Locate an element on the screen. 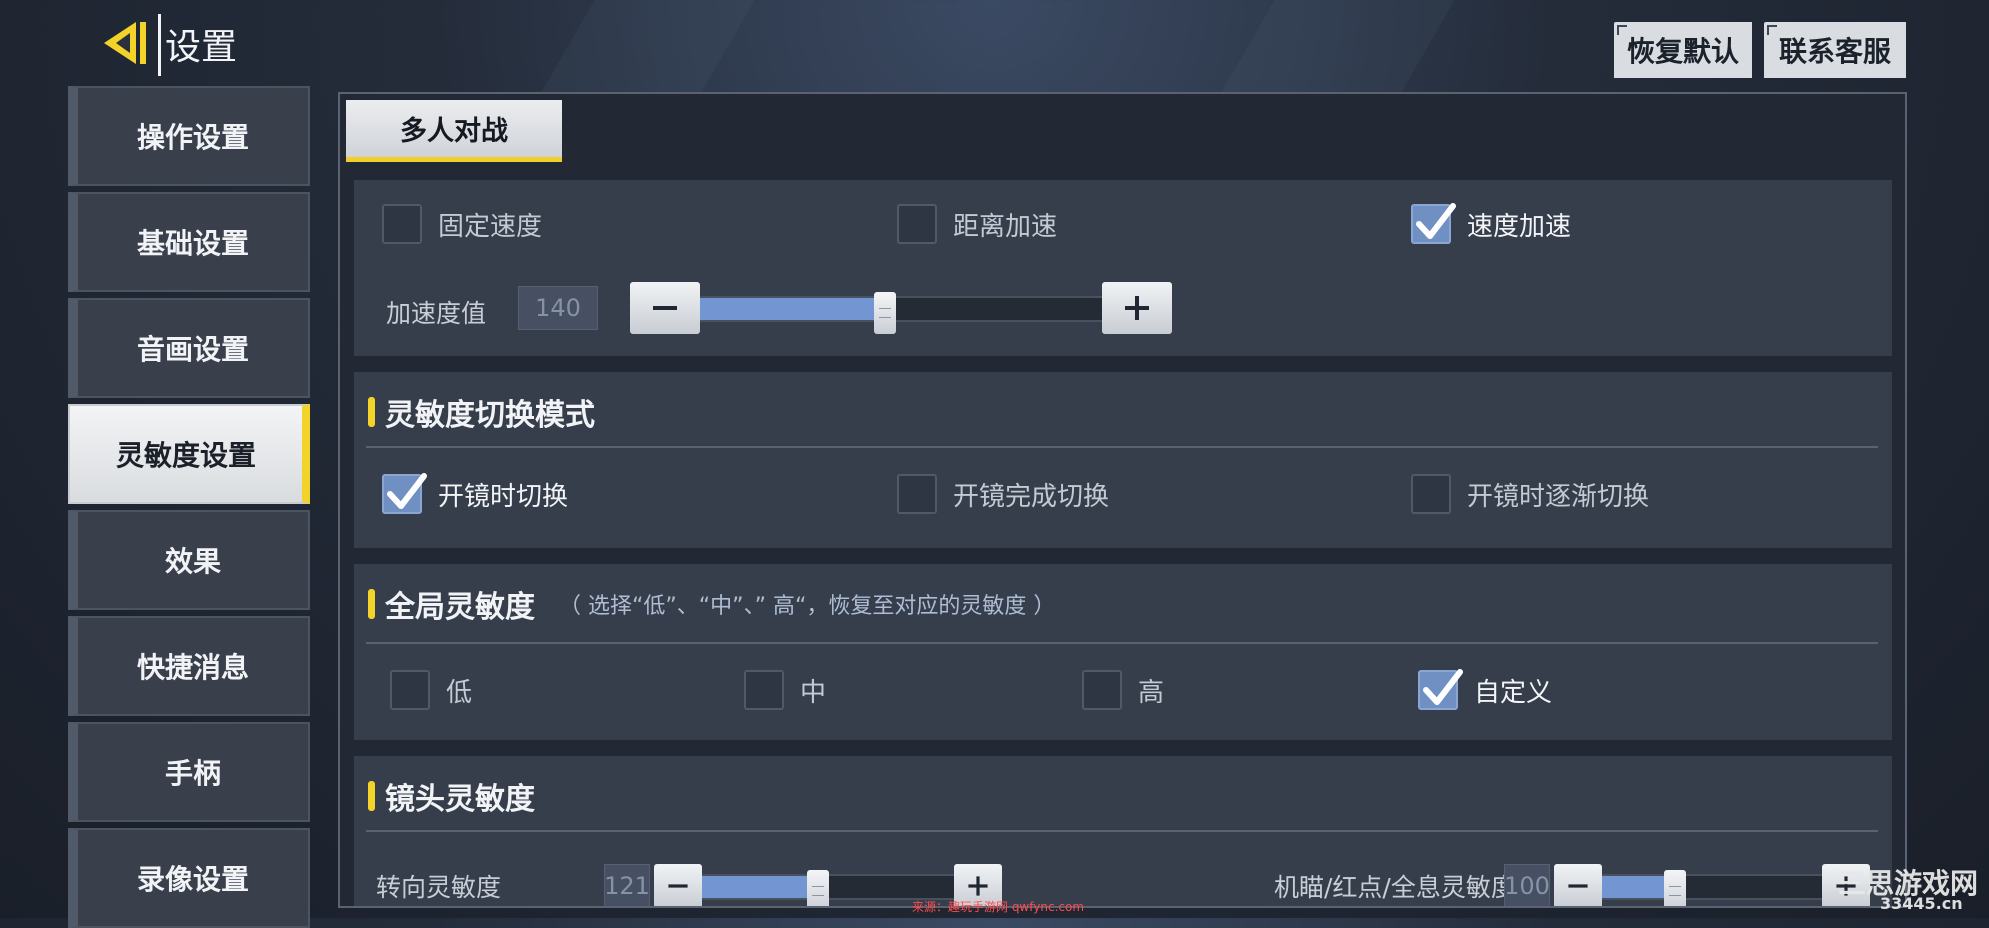  option-label: 高 is located at coordinates (1151, 692).